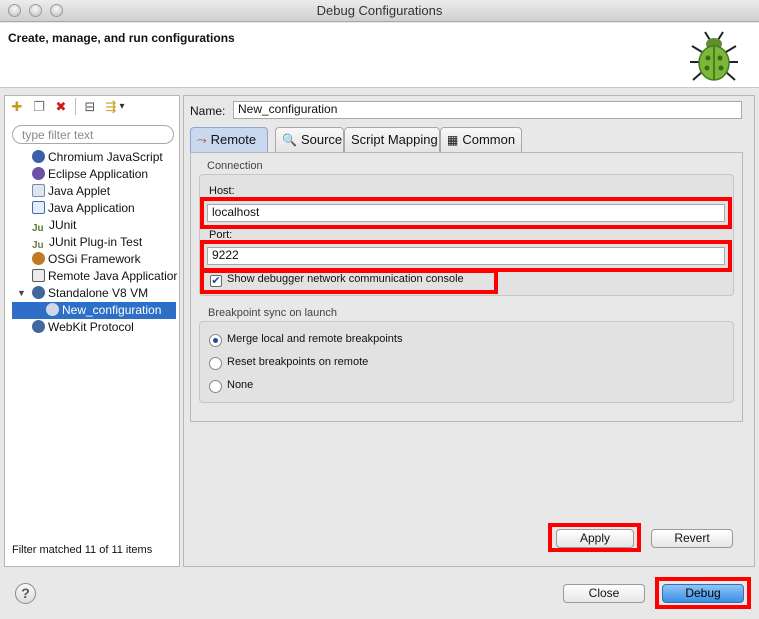 This screenshot has width=759, height=619. What do you see at coordinates (114, 208) in the screenshot?
I see `tree-item-java-application: Java Application` at bounding box center [114, 208].